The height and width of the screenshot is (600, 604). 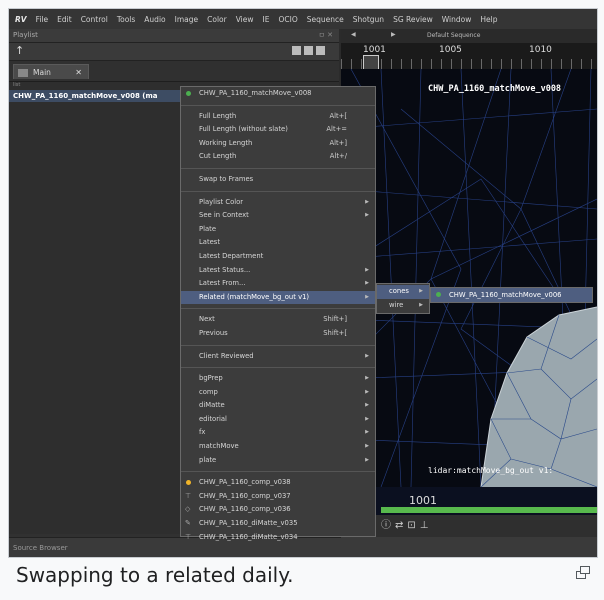 What do you see at coordinates (154, 19) in the screenshot?
I see `menu-audio: Audio` at bounding box center [154, 19].